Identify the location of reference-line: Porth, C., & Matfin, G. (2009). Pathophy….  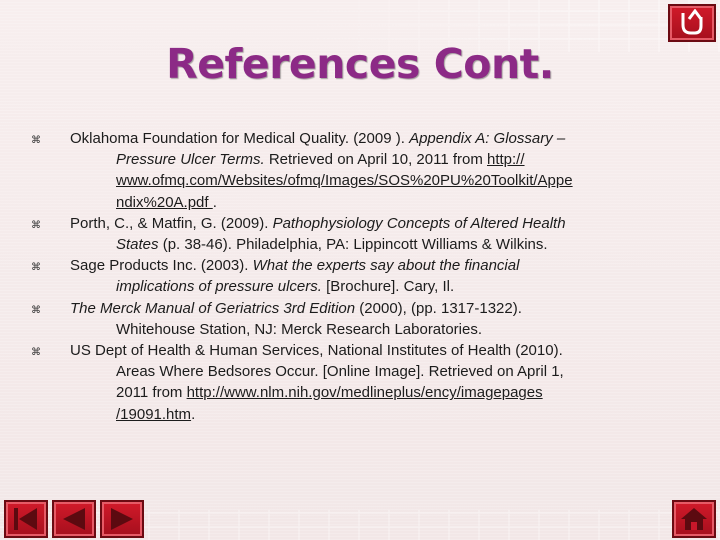
(370, 223).